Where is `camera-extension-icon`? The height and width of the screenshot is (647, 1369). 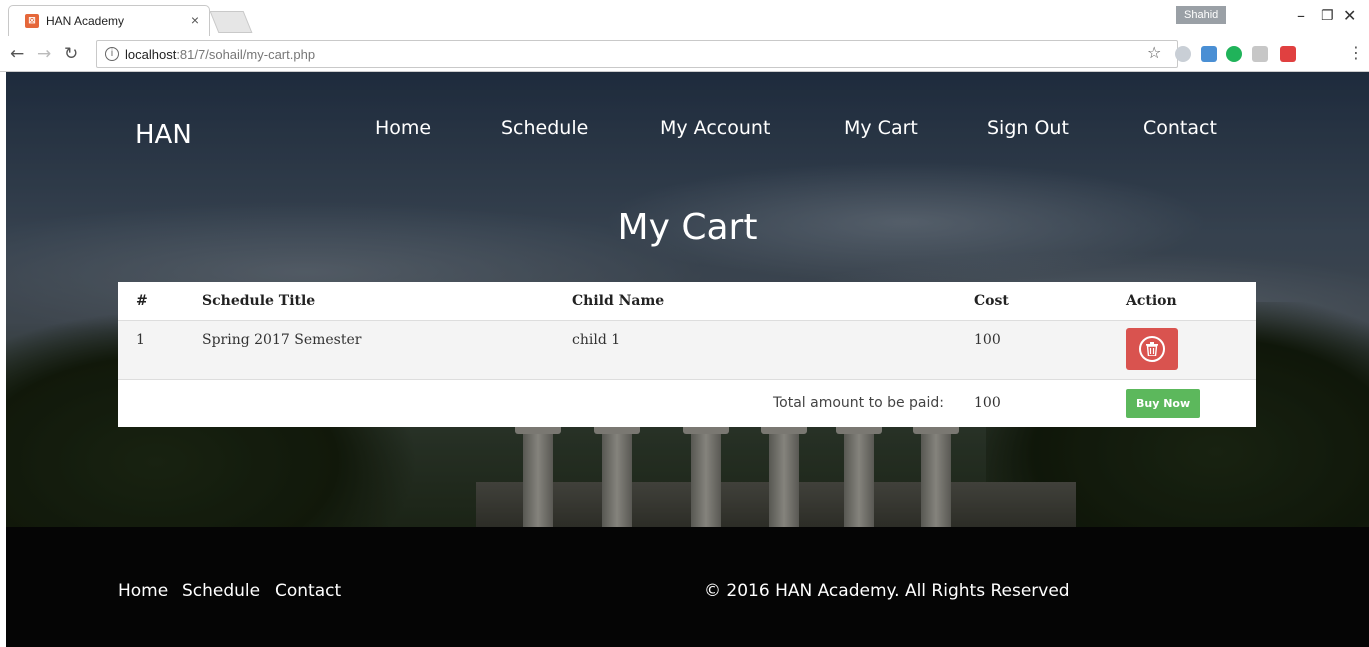
camera-extension-icon is located at coordinates (1260, 54).